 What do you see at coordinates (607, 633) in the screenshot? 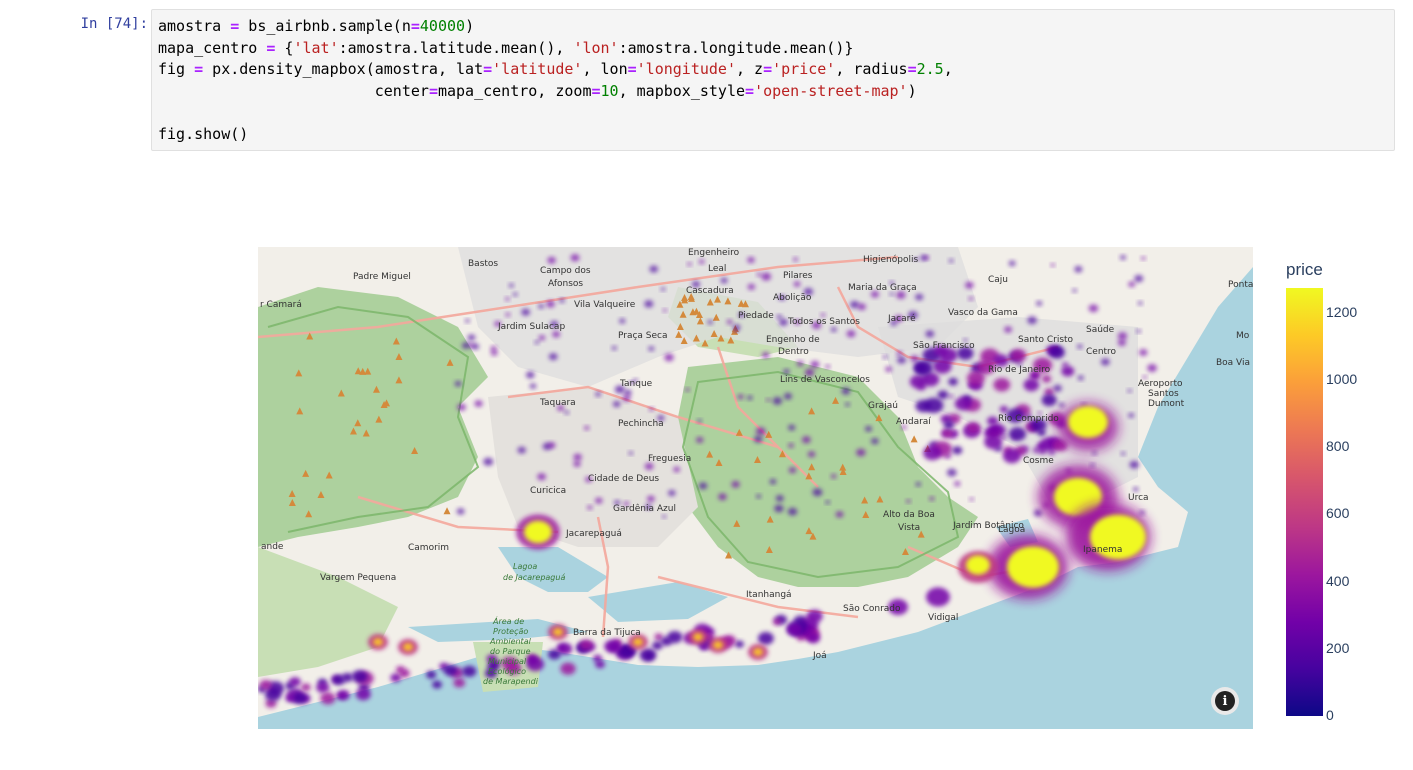
I see `map-place-label: Barra da Tijuca` at bounding box center [607, 633].